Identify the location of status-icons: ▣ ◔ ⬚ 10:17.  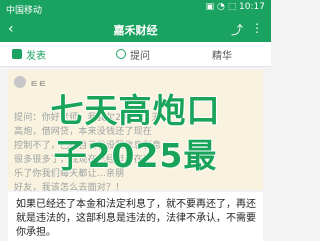
(235, 7).